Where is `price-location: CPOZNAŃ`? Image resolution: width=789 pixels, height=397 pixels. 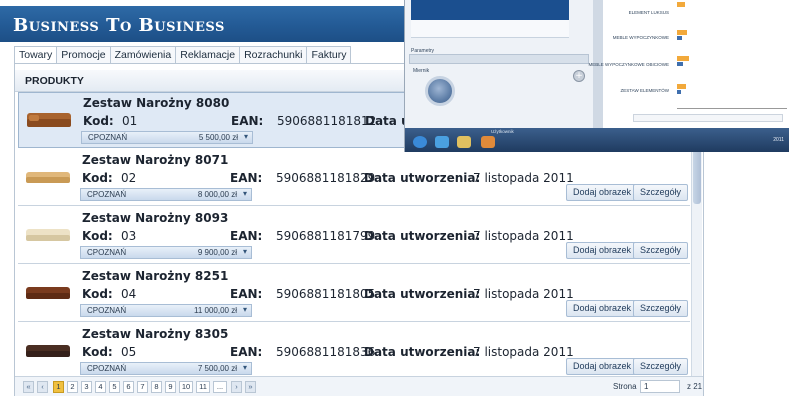 price-location: CPOZNAŃ is located at coordinates (107, 310).